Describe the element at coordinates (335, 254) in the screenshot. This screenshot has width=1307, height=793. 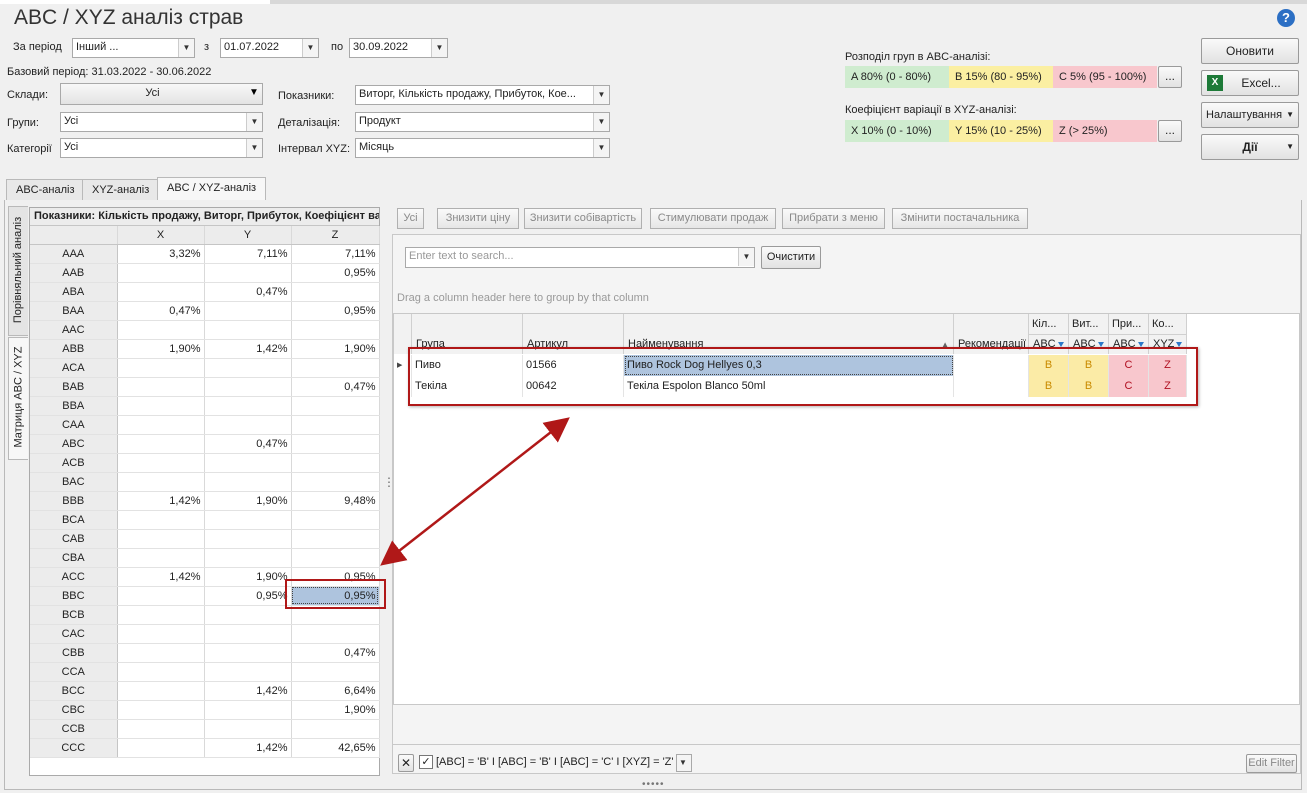
I see `matrix-cell-z: 7,11%` at that location.